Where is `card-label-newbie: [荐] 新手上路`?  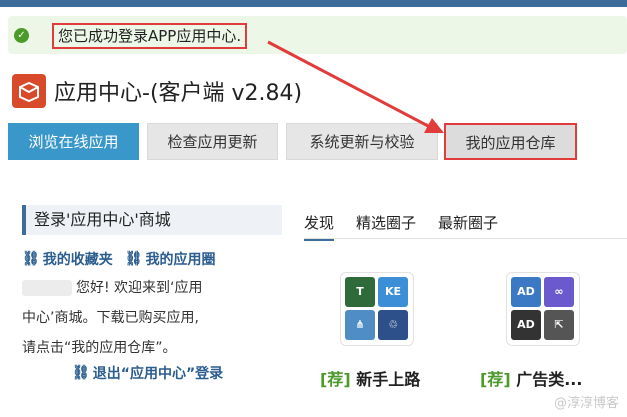
card-label-newbie: [荐] 新手上路 is located at coordinates (370, 378).